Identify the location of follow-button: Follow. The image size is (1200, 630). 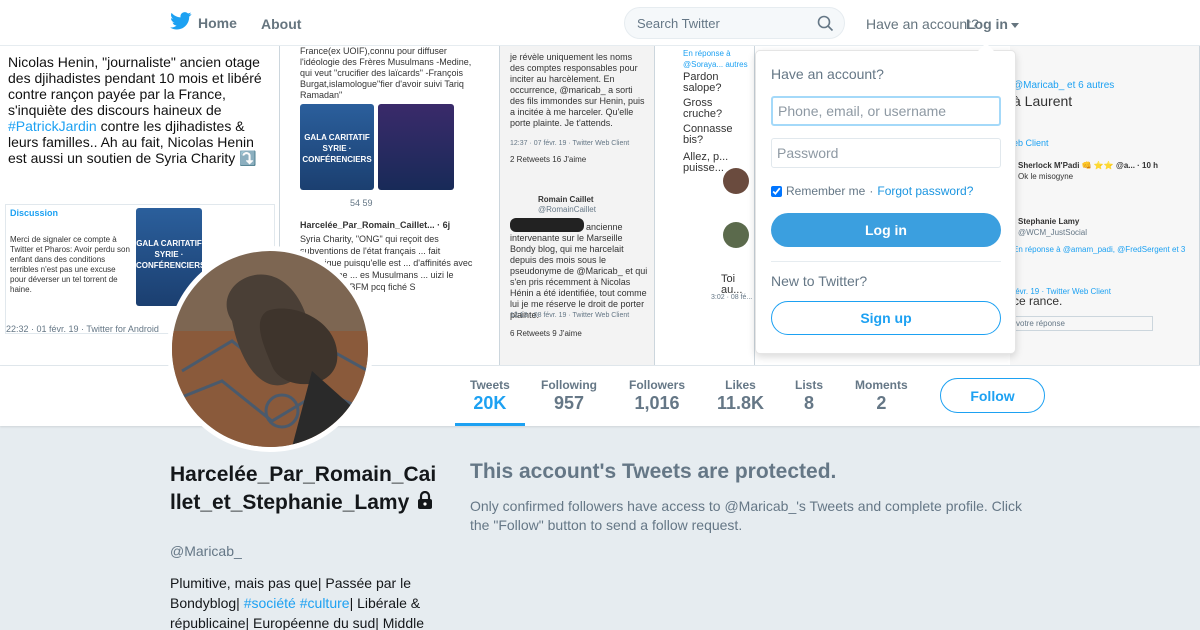
(992, 395).